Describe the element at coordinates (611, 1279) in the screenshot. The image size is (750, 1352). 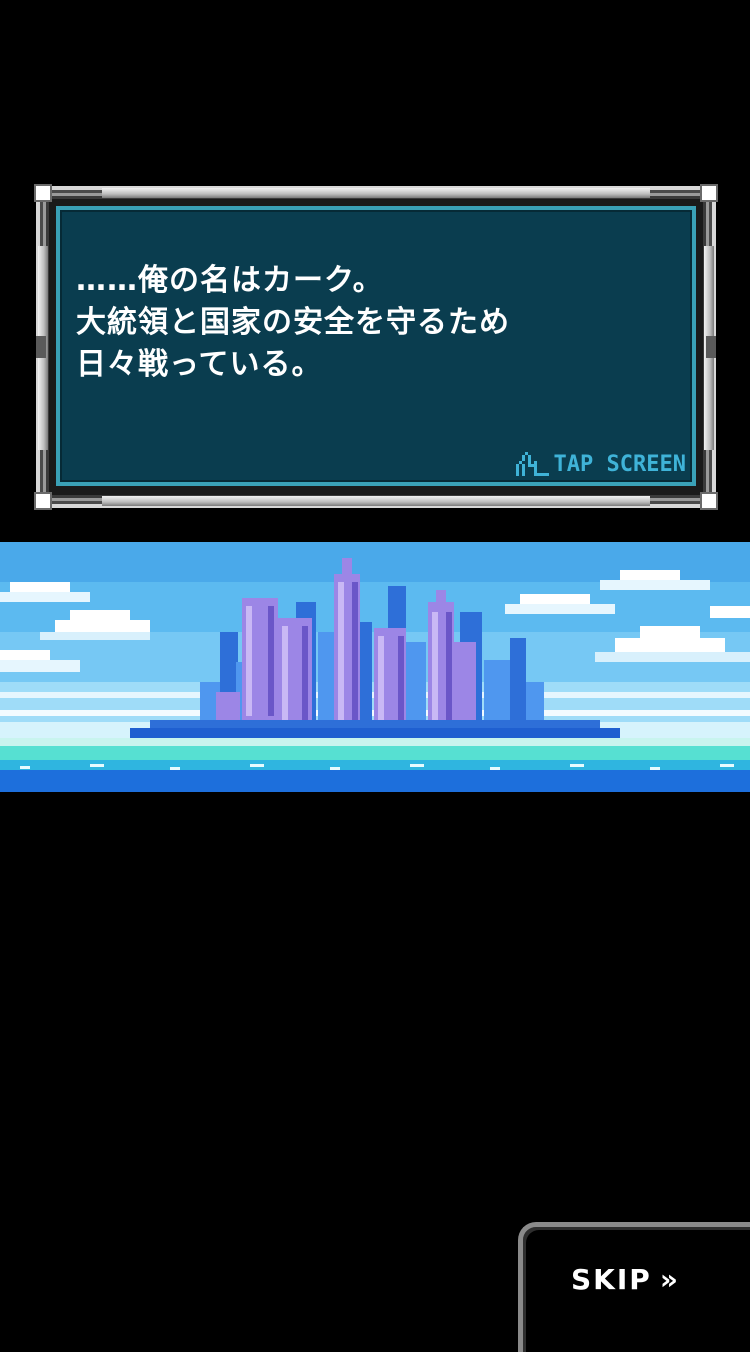
I see `skip-label: SKIP` at that location.